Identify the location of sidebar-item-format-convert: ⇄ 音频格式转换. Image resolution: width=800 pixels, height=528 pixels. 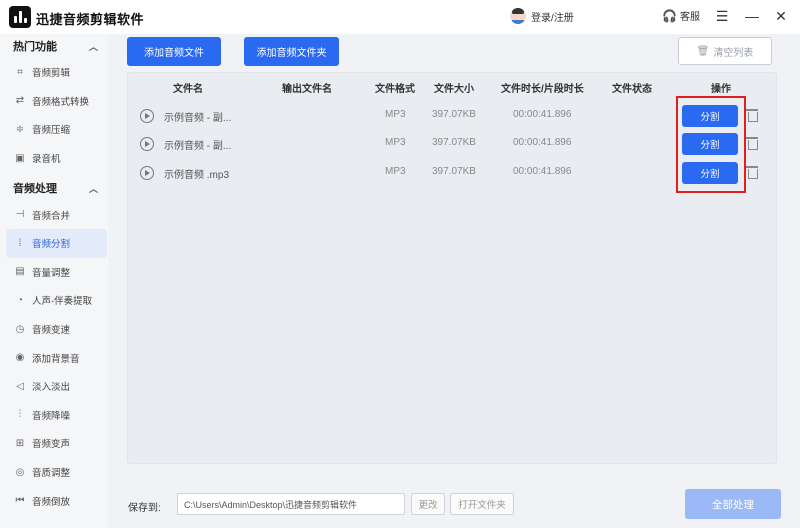
(54, 101).